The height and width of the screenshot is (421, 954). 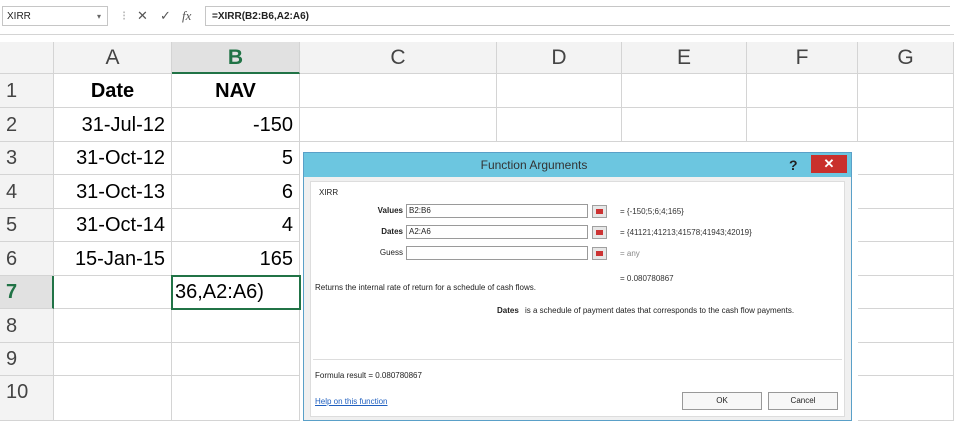 I want to click on dates-result: = {41121;41213;41578;41943;42019}, so click(x=686, y=232).